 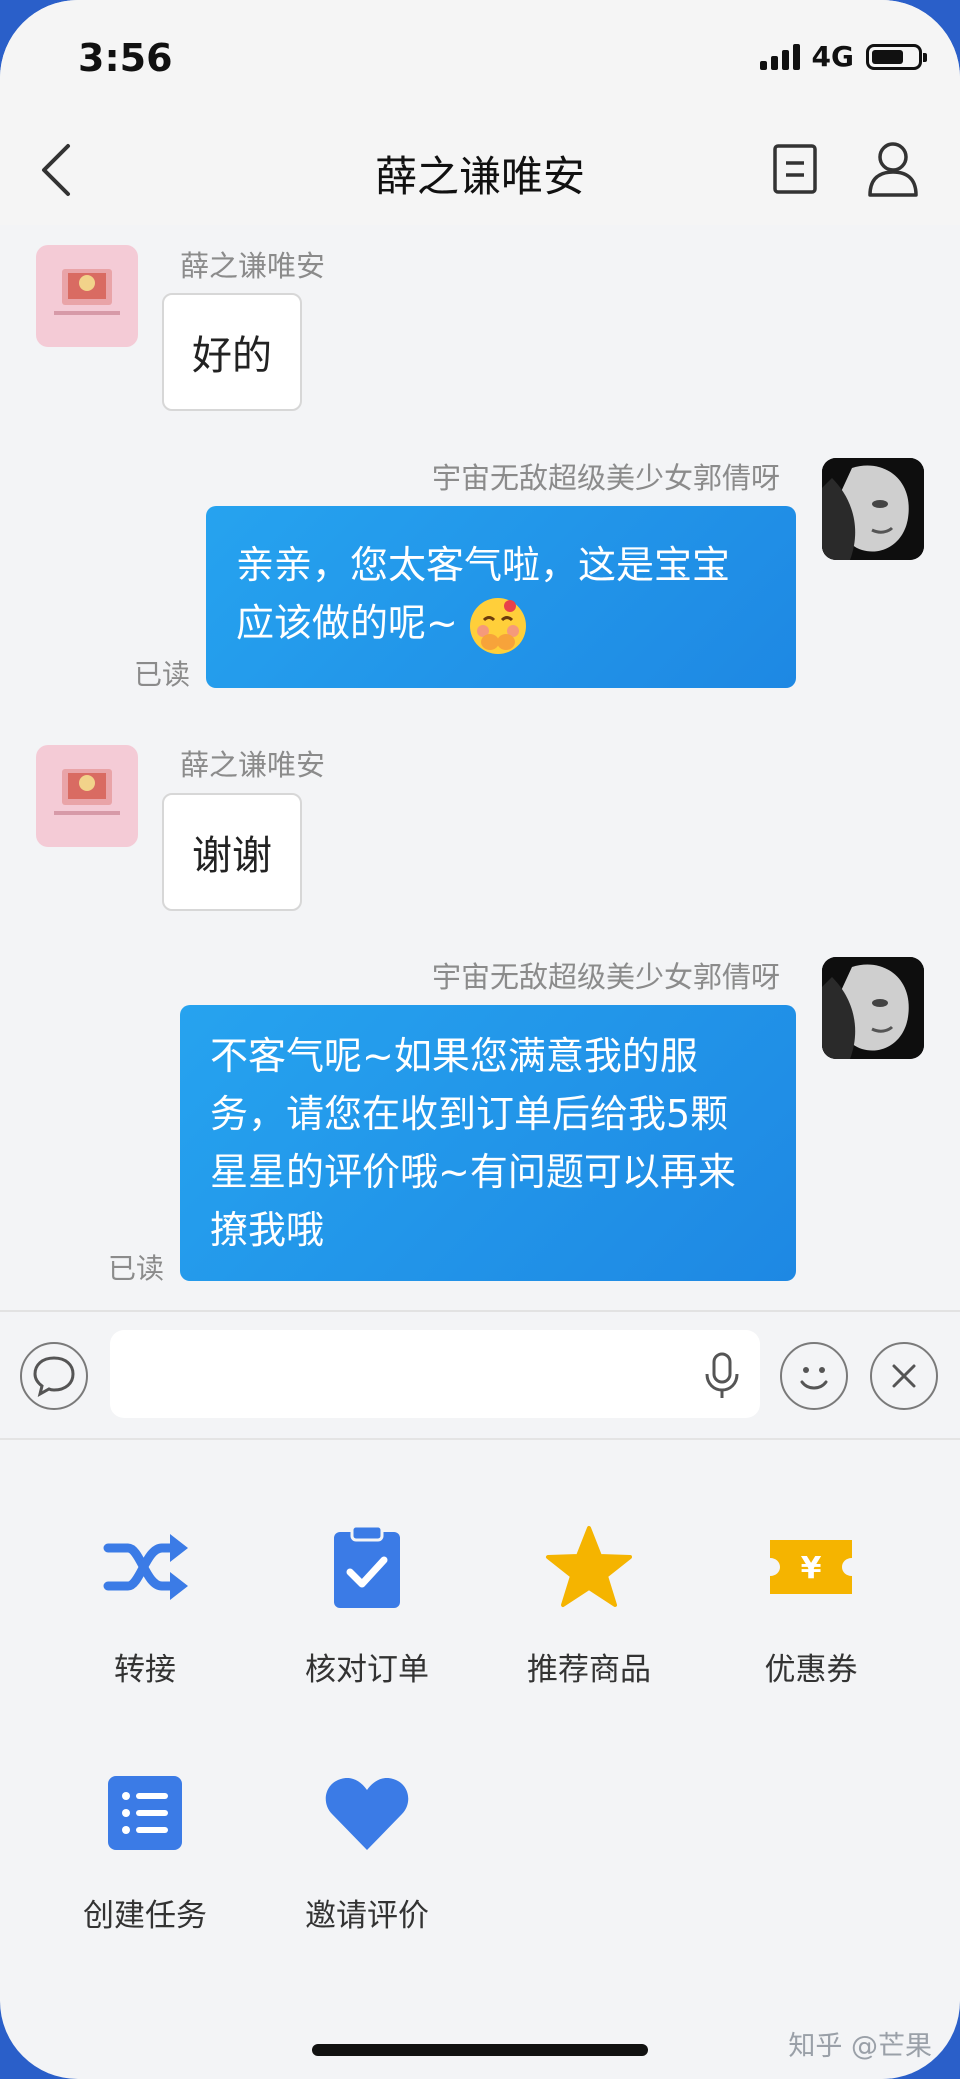 I want to click on tool-label: 创建任务, so click(x=145, y=1916).